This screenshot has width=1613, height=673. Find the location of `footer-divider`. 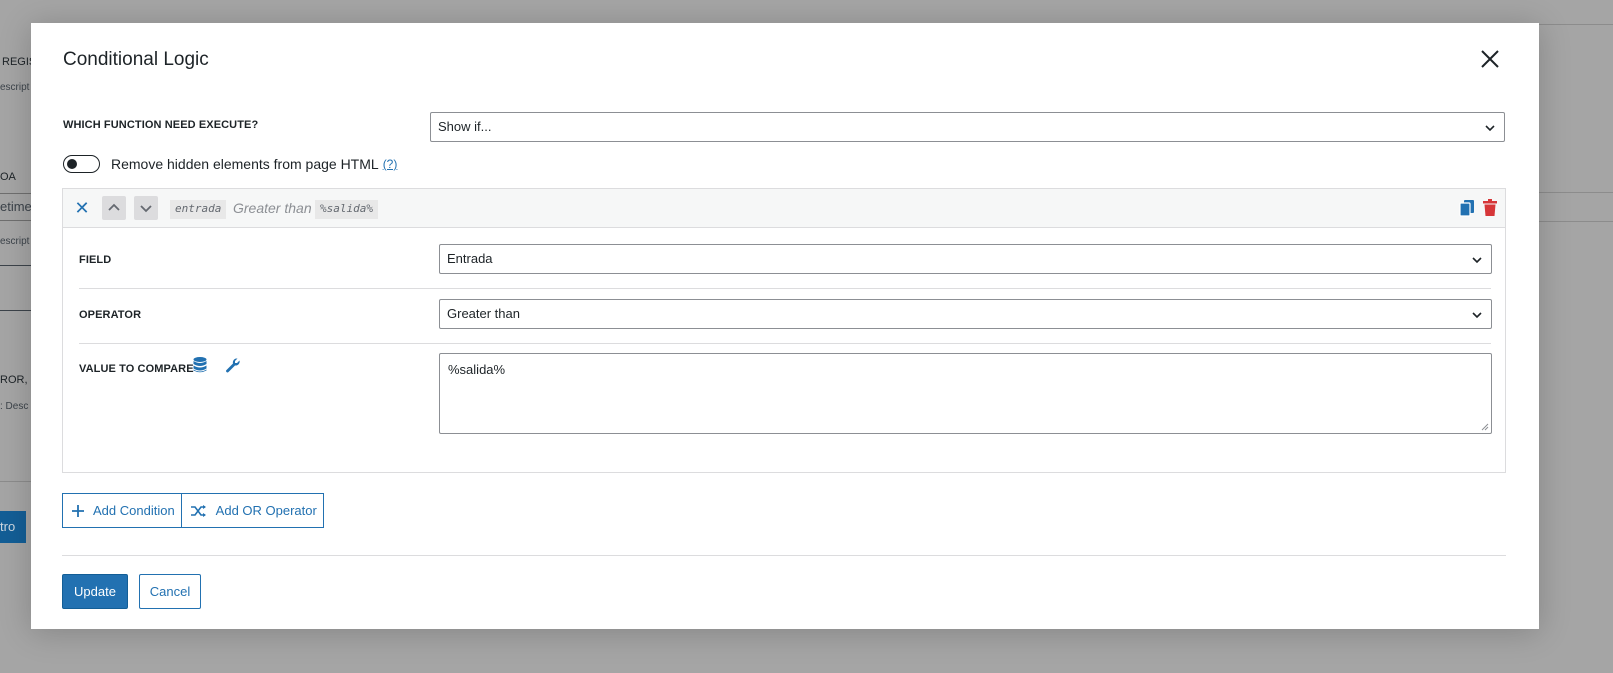

footer-divider is located at coordinates (784, 555).